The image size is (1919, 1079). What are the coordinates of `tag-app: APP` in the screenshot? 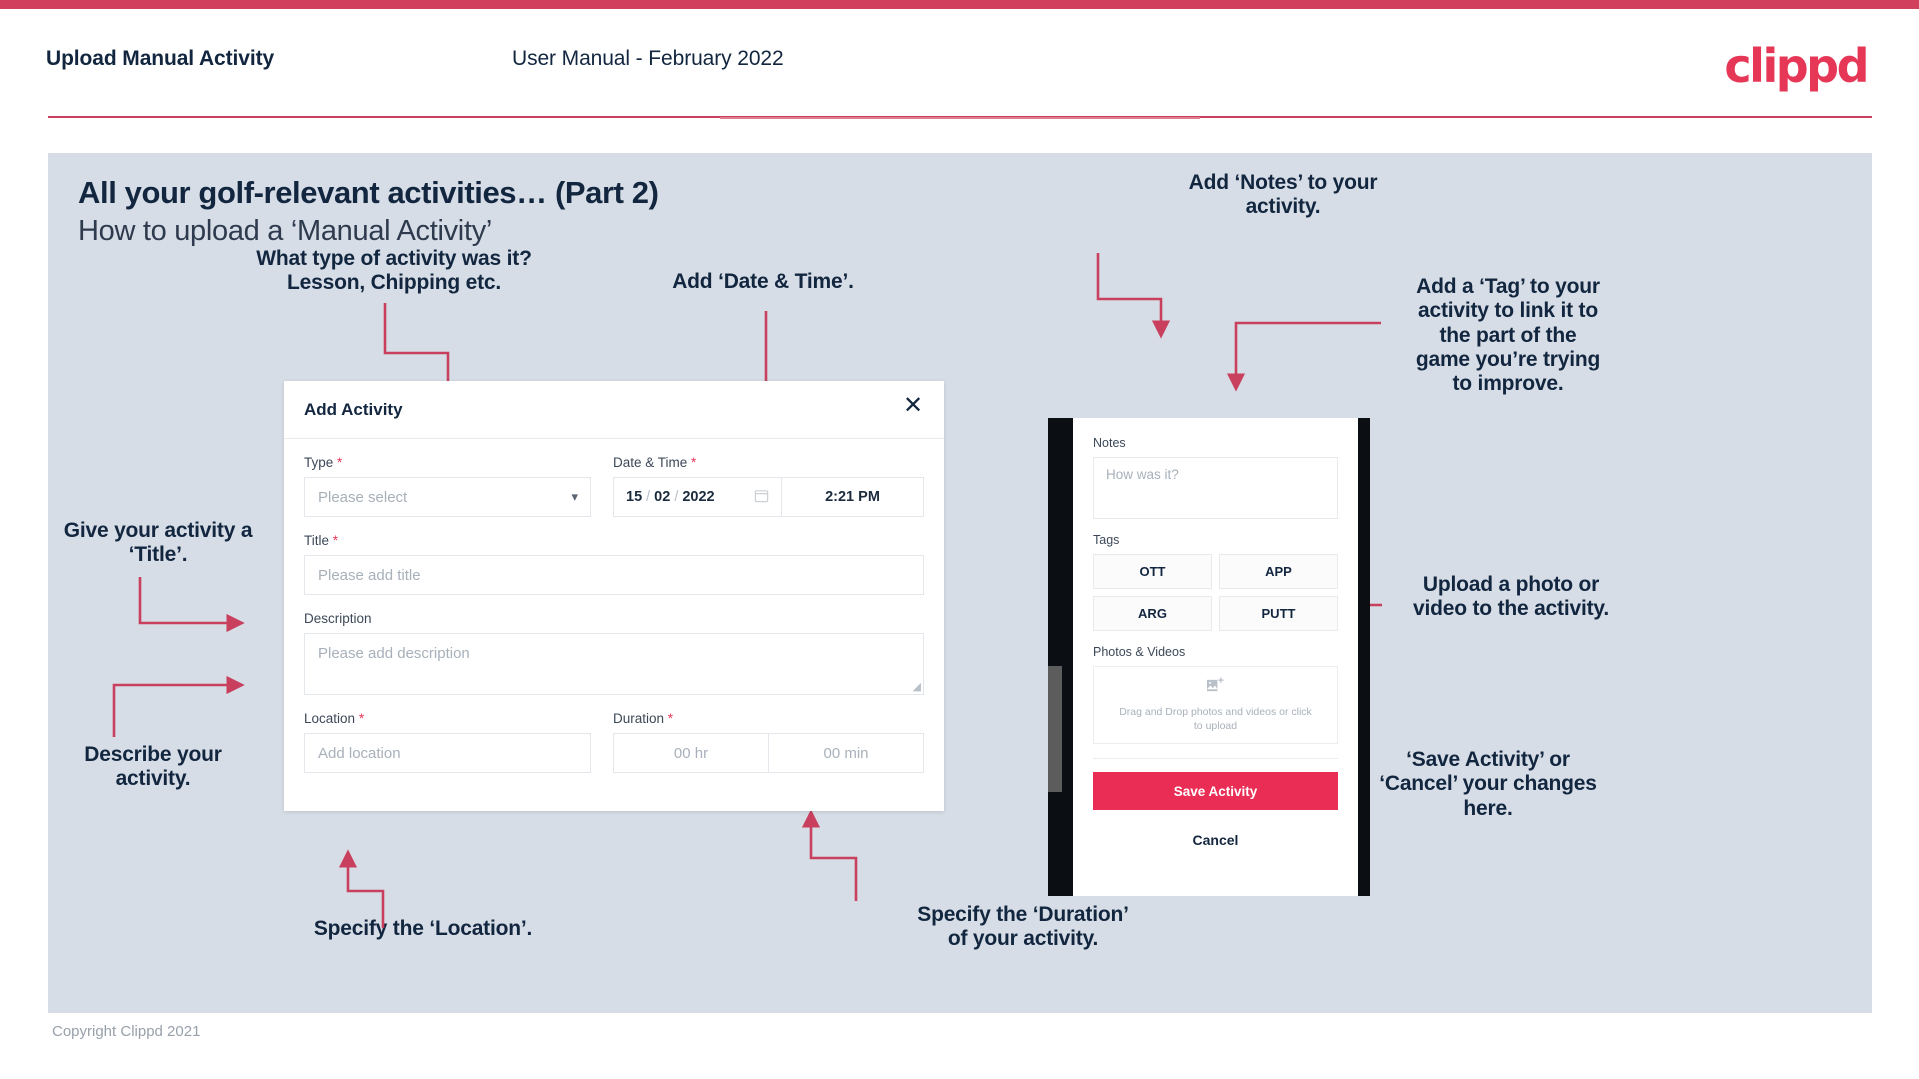 It's located at (1278, 571).